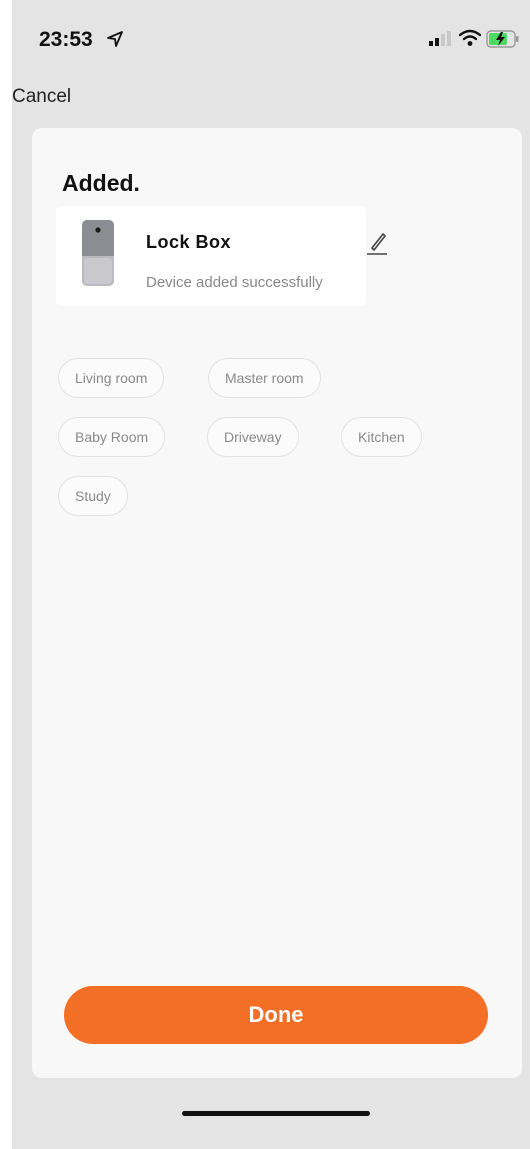 The width and height of the screenshot is (530, 1149). What do you see at coordinates (93, 496) in the screenshot?
I see `room-chip-study: Study` at bounding box center [93, 496].